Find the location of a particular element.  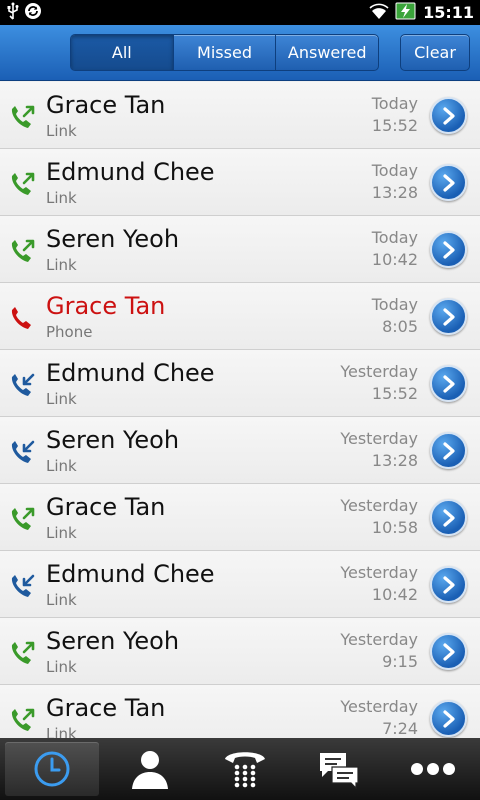

clear-button: Clear is located at coordinates (435, 52).